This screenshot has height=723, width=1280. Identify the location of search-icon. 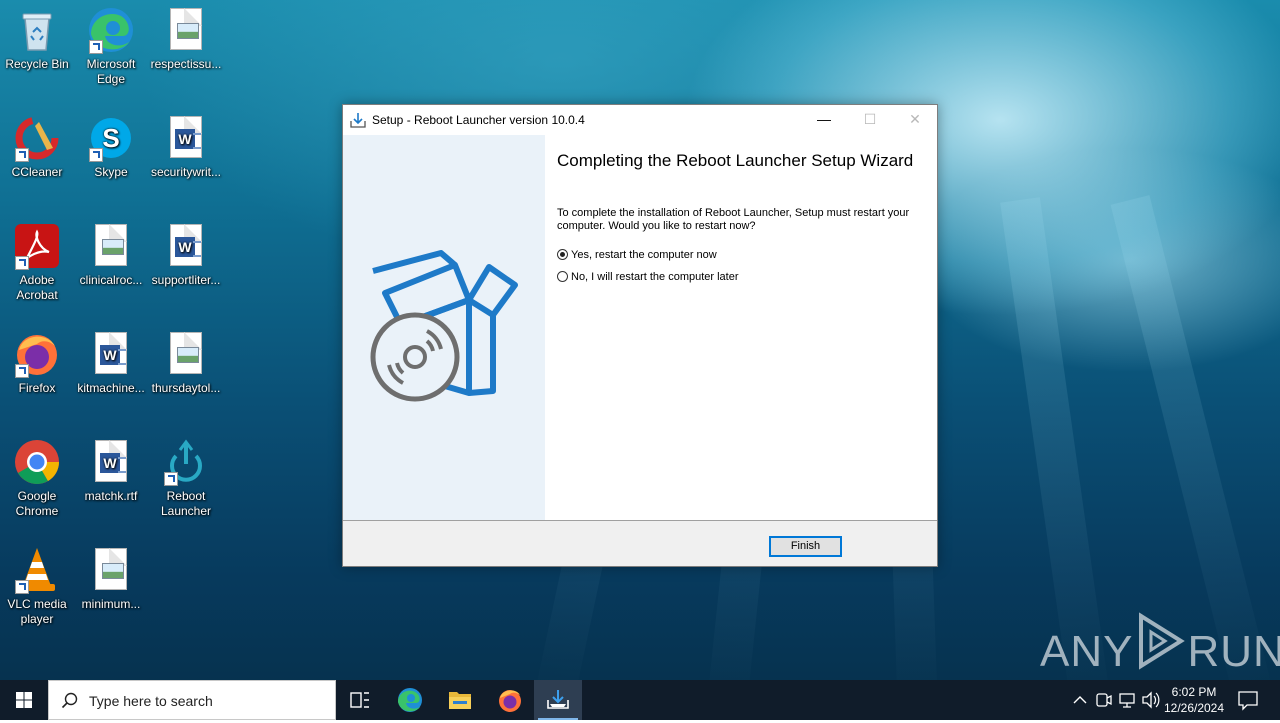
(69, 700).